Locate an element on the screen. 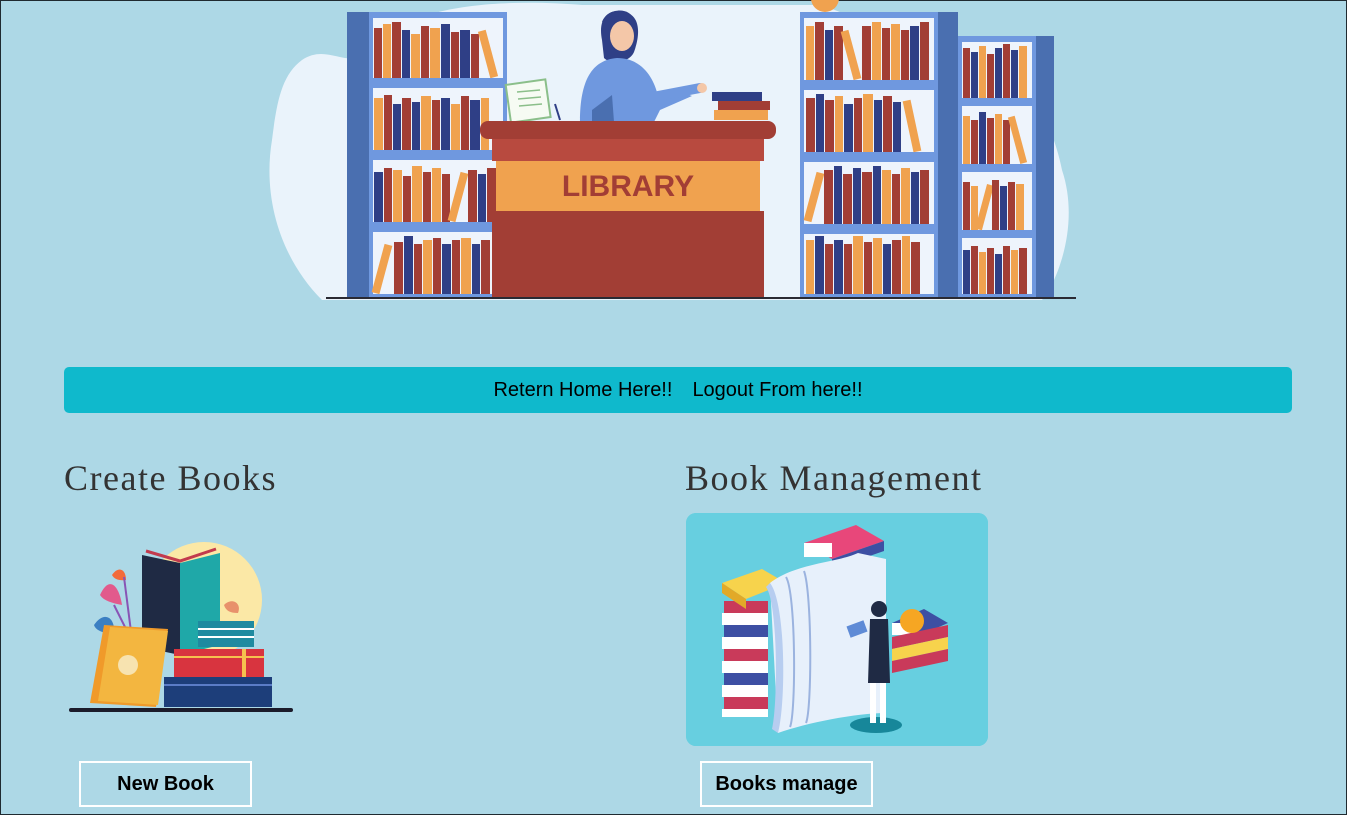 Image resolution: width=1347 pixels, height=815 pixels. library-desk: LIBRARY is located at coordinates (628, 209).